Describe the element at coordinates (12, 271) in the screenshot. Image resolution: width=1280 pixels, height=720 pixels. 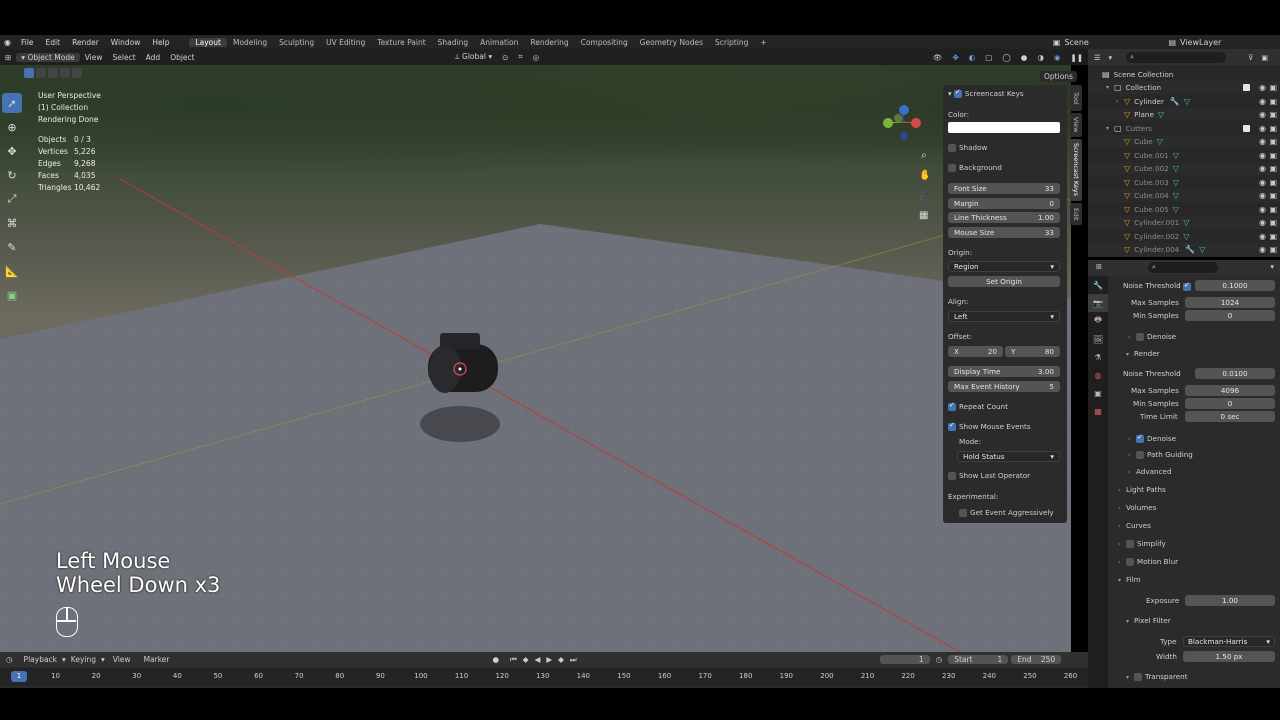
I see `measure-tool-icon: 📐` at that location.